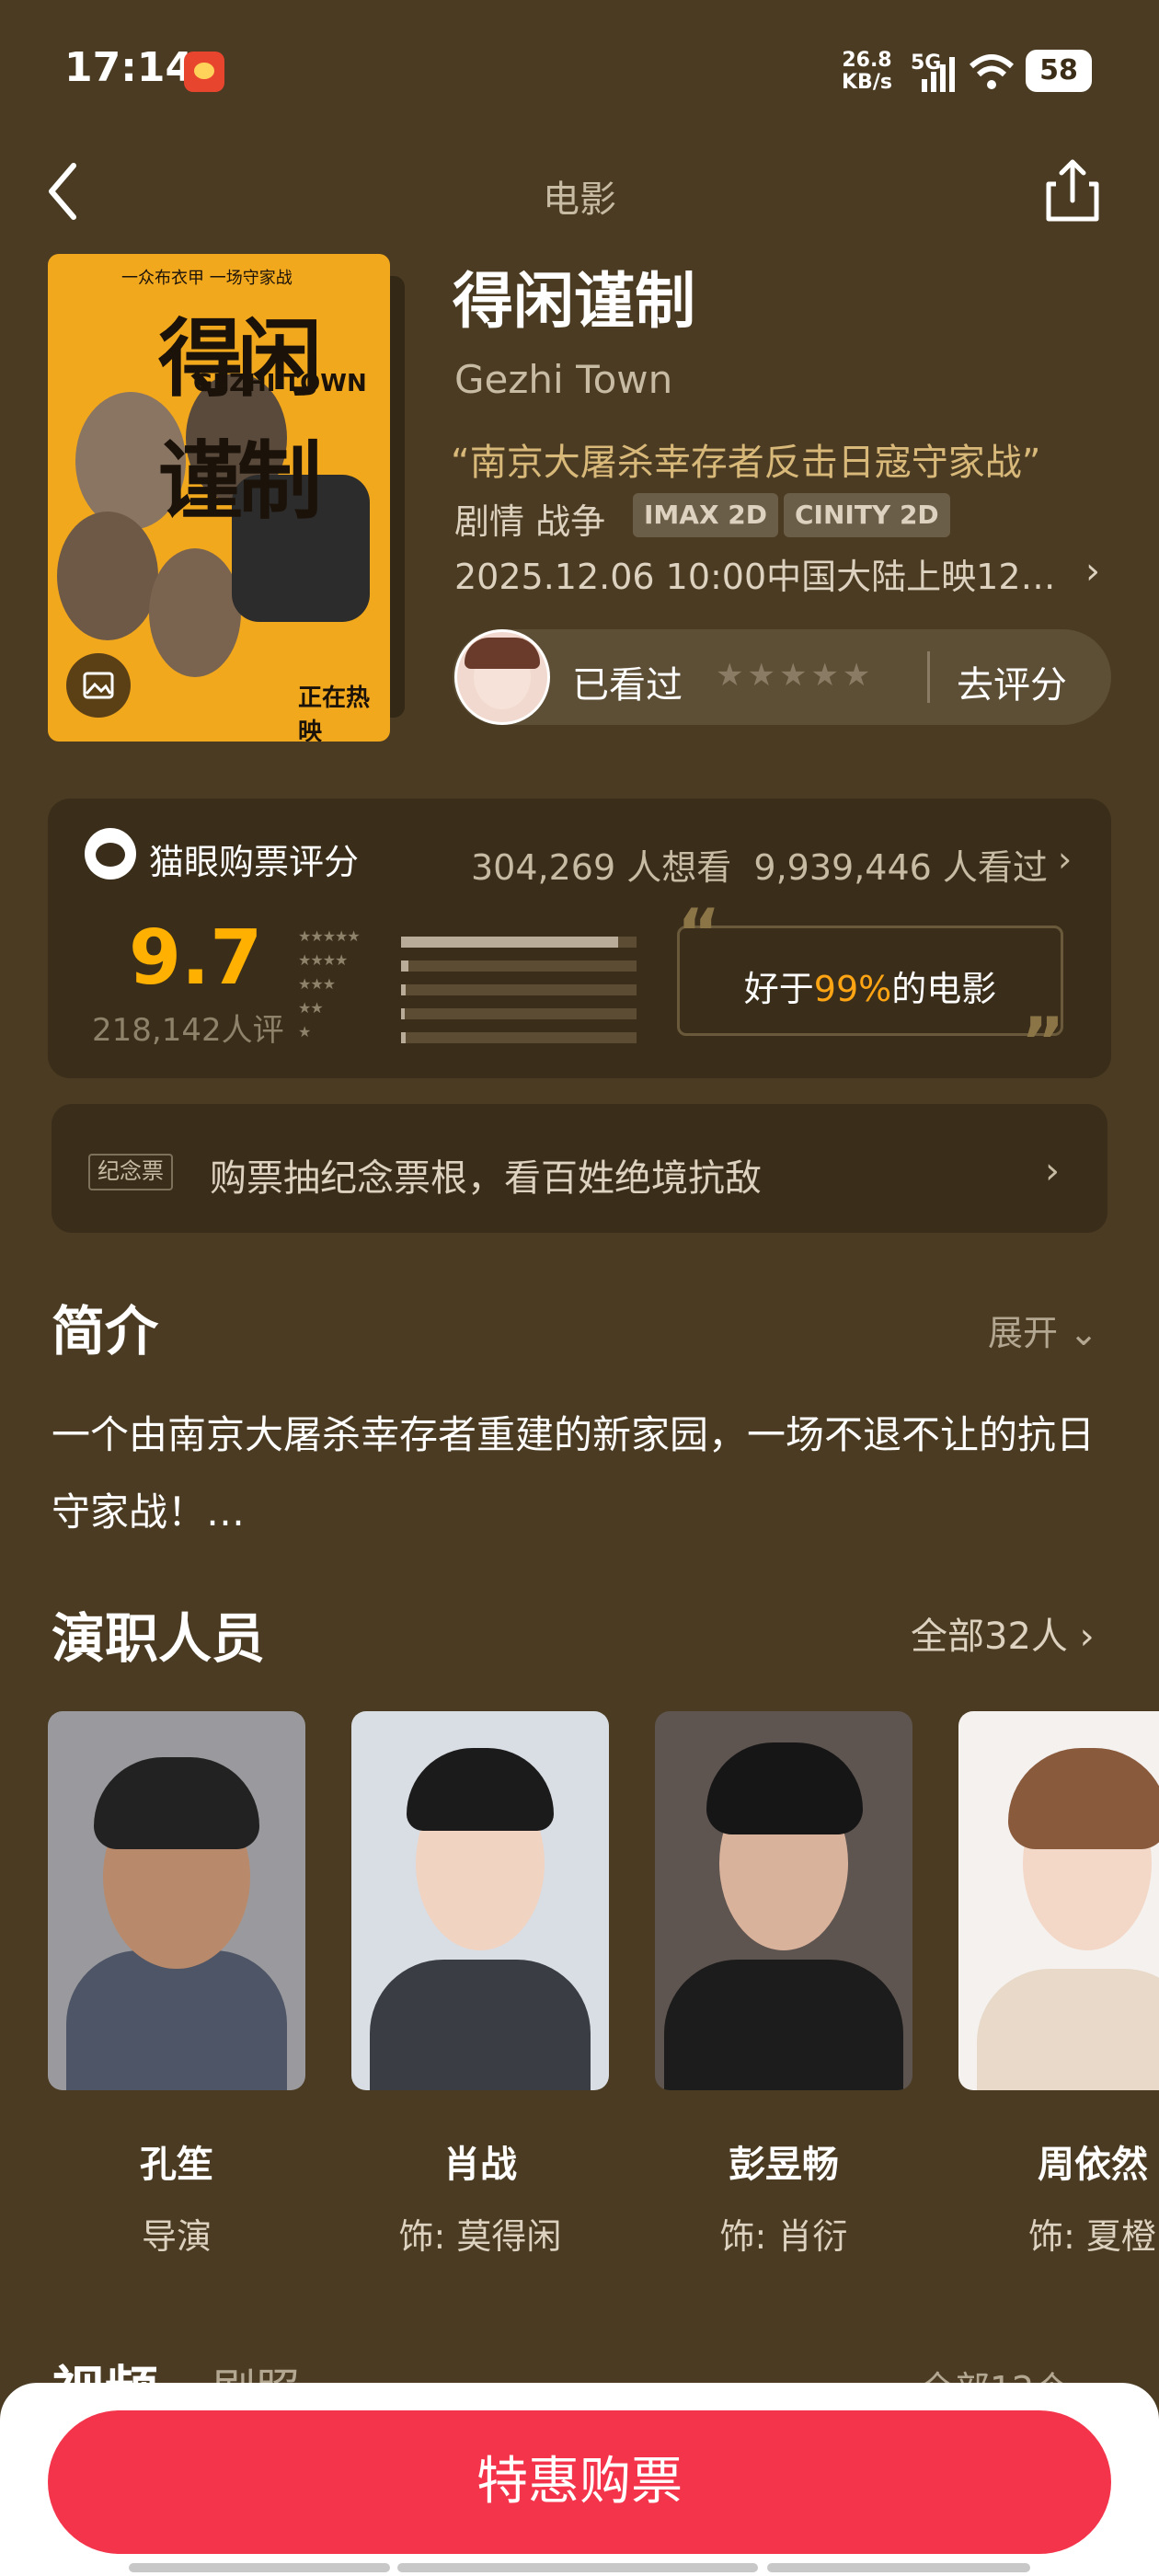 The width and height of the screenshot is (1159, 2576). I want to click on status-time: 17:14, so click(129, 67).